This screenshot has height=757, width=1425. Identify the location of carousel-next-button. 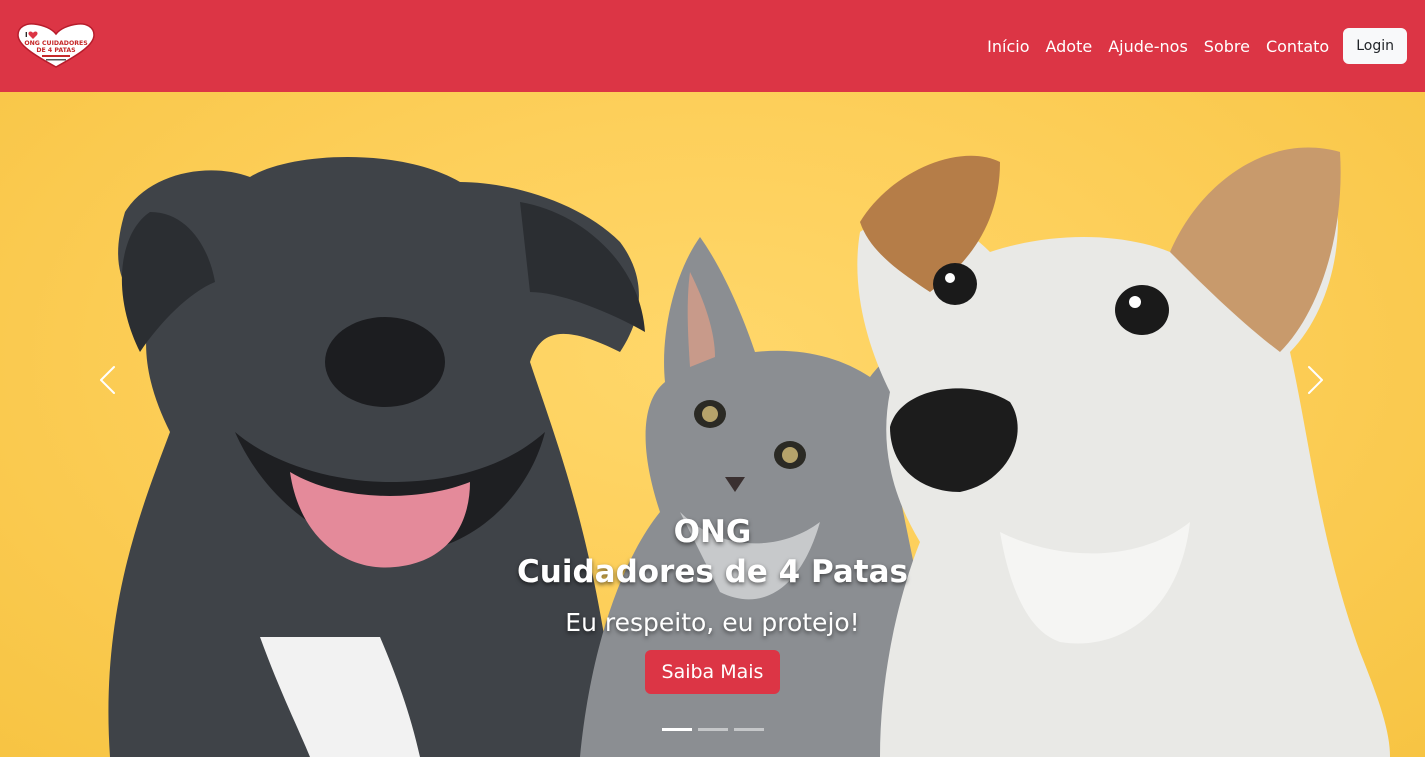
(1316, 380).